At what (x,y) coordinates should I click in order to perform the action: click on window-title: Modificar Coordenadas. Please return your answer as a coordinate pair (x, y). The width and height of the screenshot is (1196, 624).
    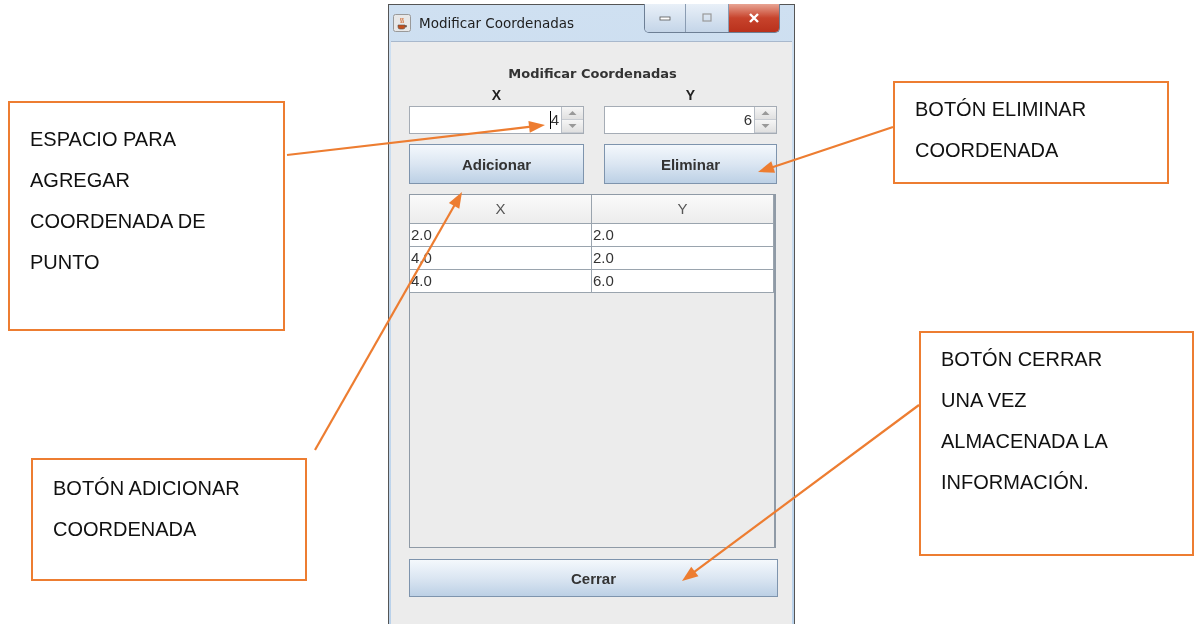
    Looking at the image, I should click on (497, 23).